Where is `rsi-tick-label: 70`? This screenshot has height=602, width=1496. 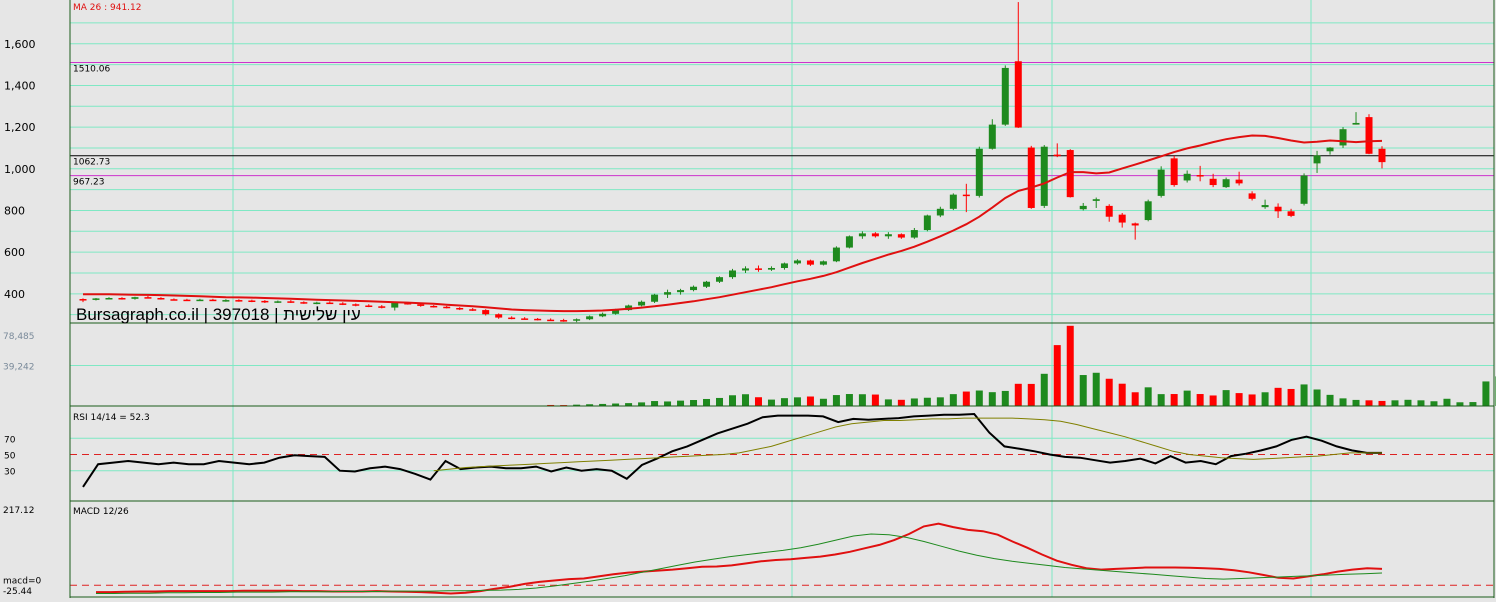
rsi-tick-label: 70 is located at coordinates (10, 440).